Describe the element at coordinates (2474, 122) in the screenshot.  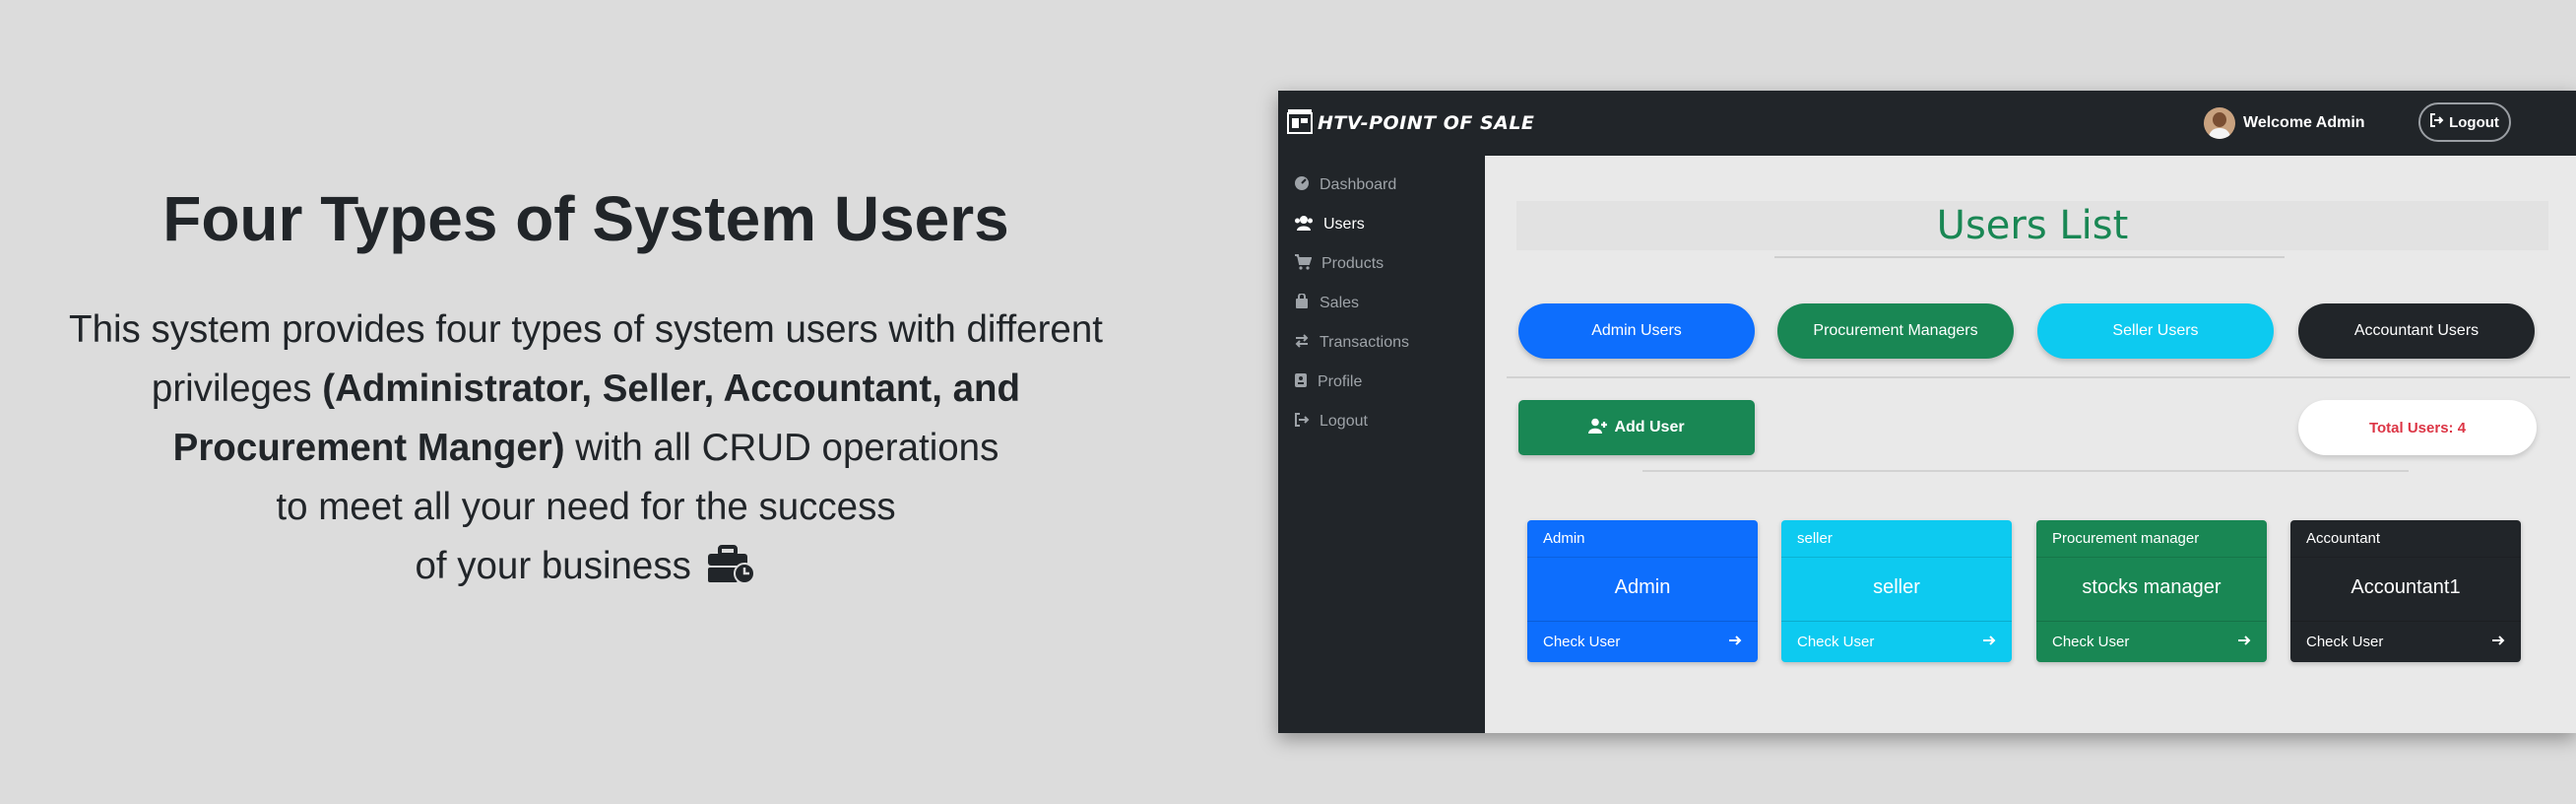
I see `logout-label: Logout` at that location.